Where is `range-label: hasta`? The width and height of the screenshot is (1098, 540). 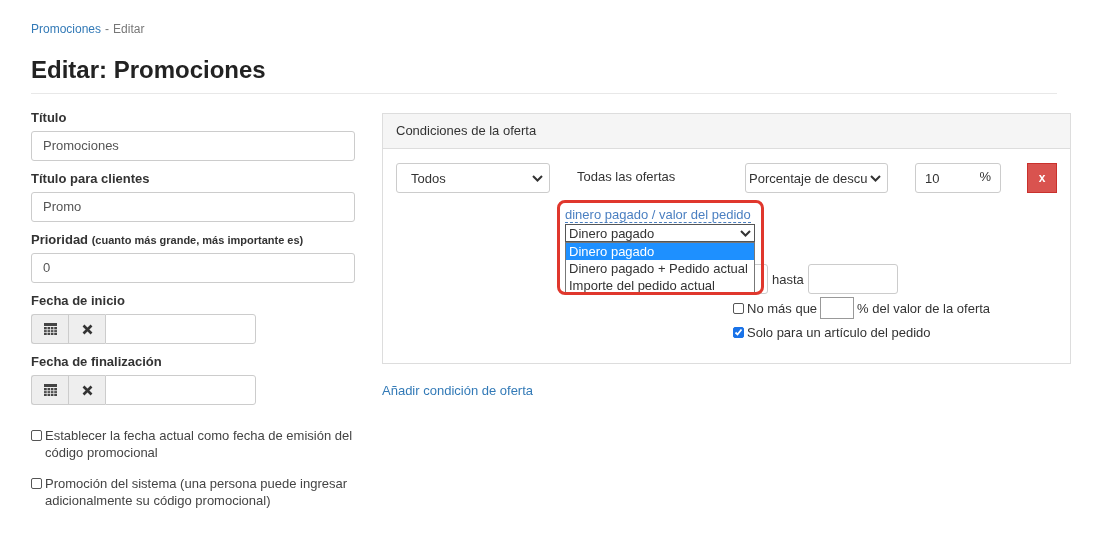
range-label: hasta is located at coordinates (788, 279).